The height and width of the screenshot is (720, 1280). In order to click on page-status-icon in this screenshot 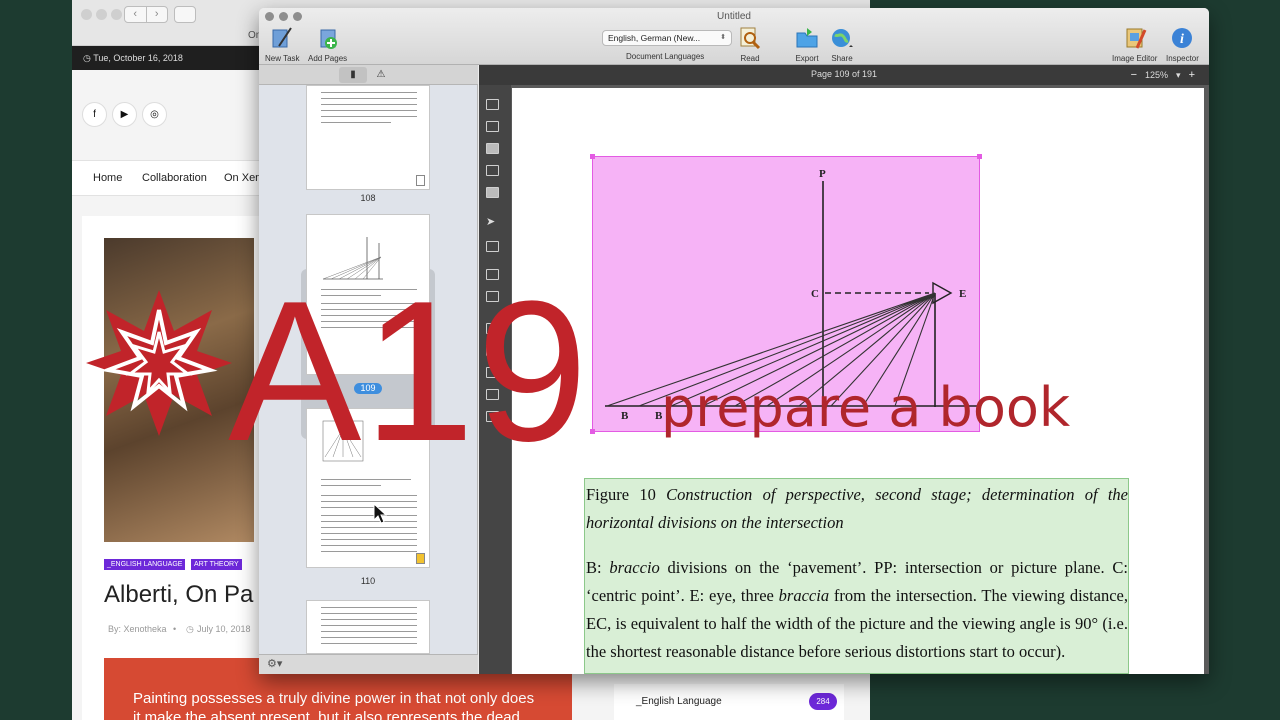, I will do `click(420, 180)`.